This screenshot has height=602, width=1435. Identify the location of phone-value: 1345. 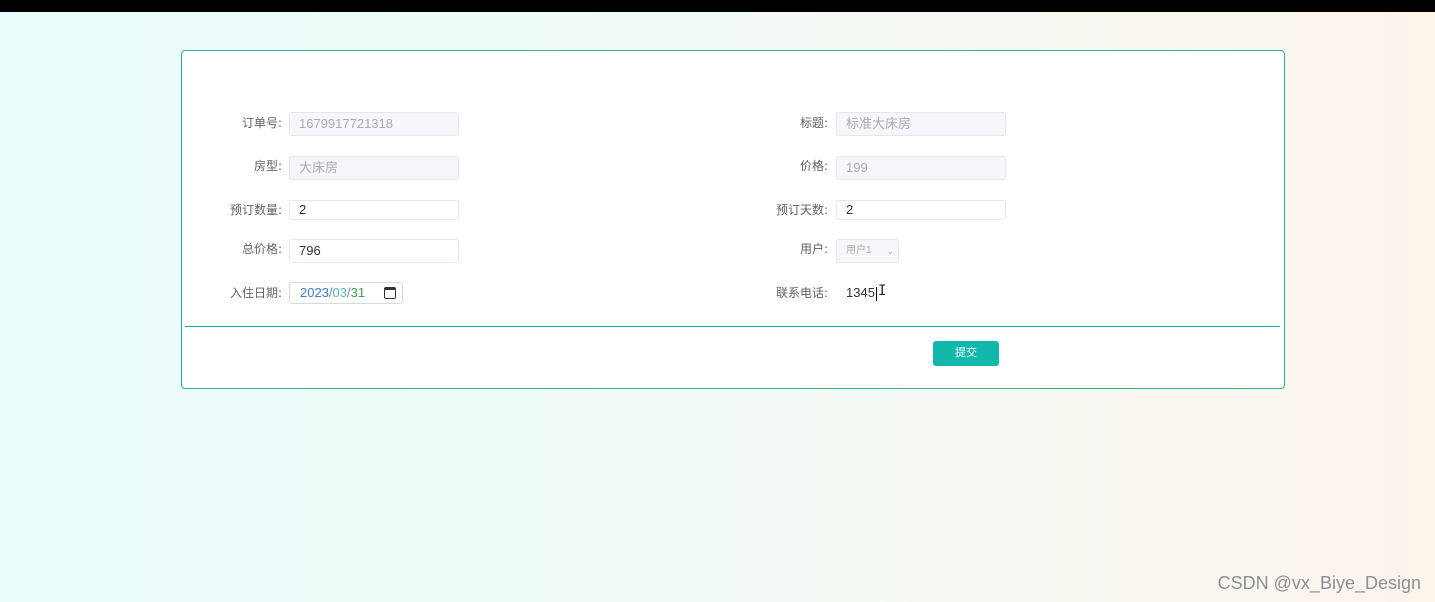
(860, 292).